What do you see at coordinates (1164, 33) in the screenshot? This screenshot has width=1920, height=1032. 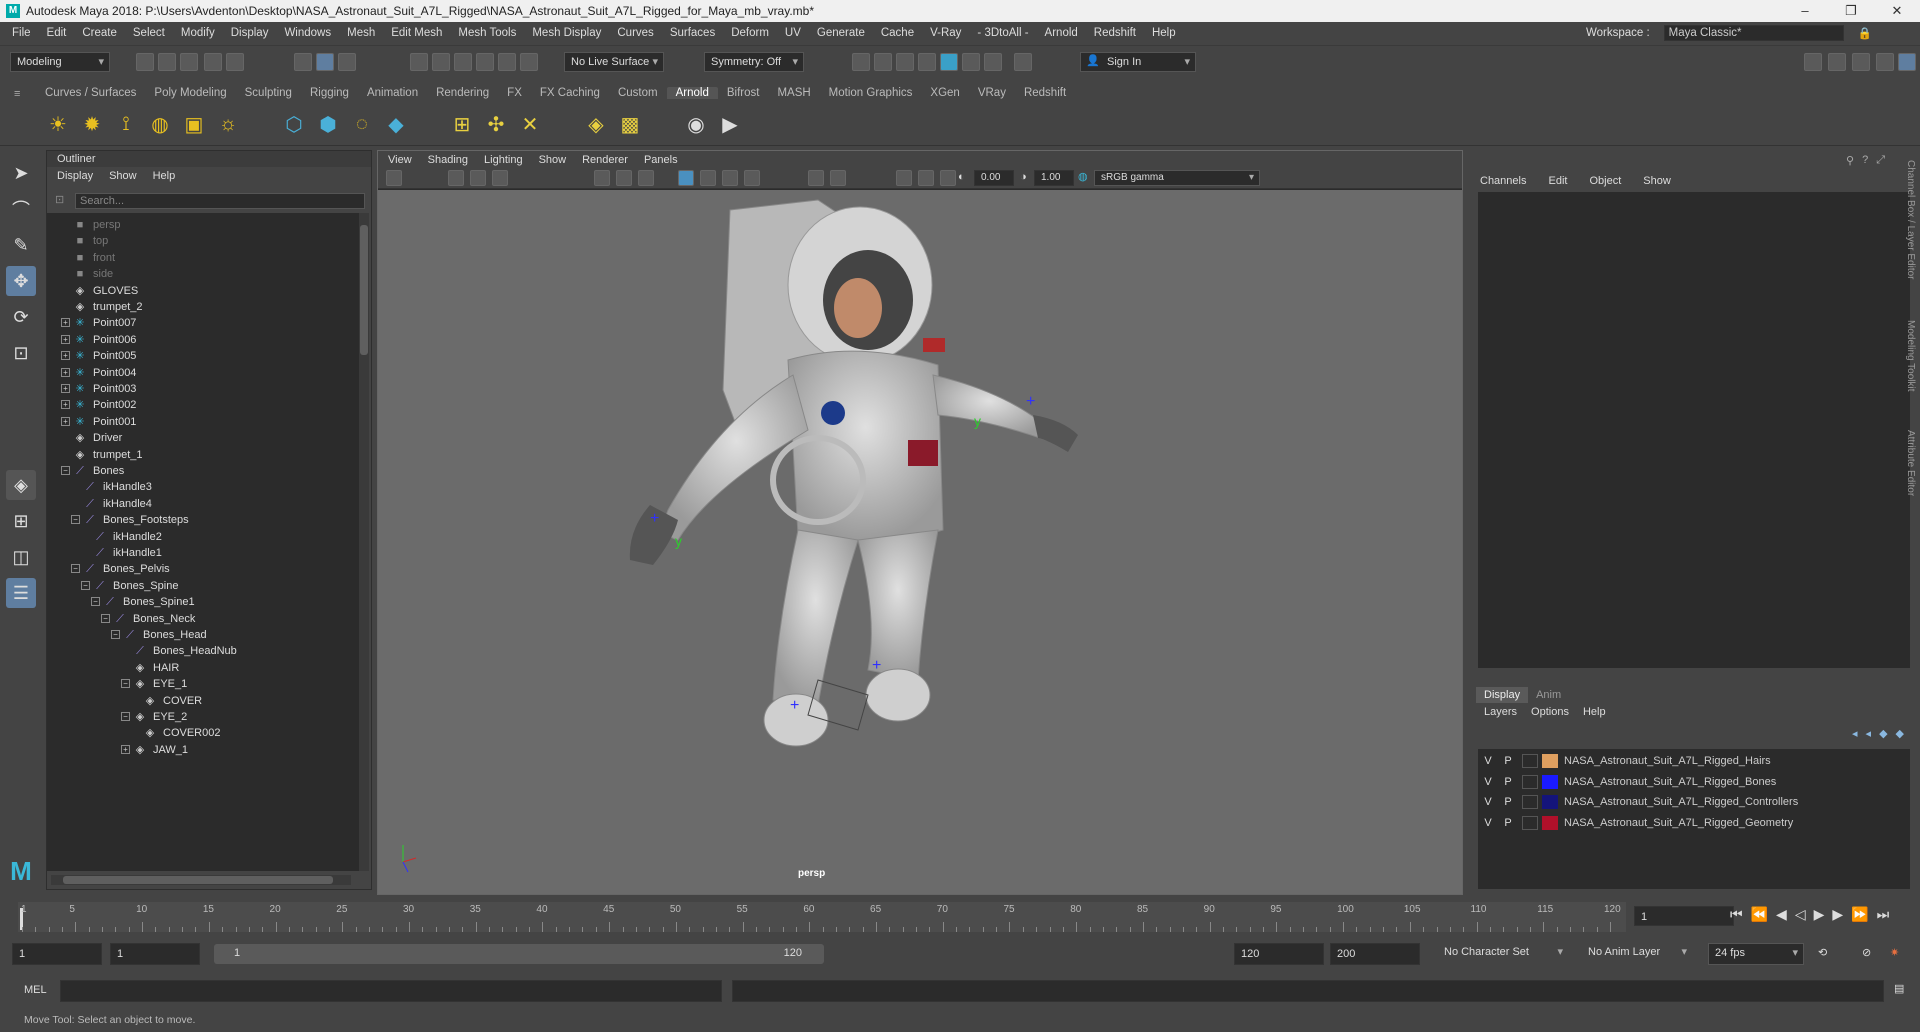 I see `menu-help: Help` at bounding box center [1164, 33].